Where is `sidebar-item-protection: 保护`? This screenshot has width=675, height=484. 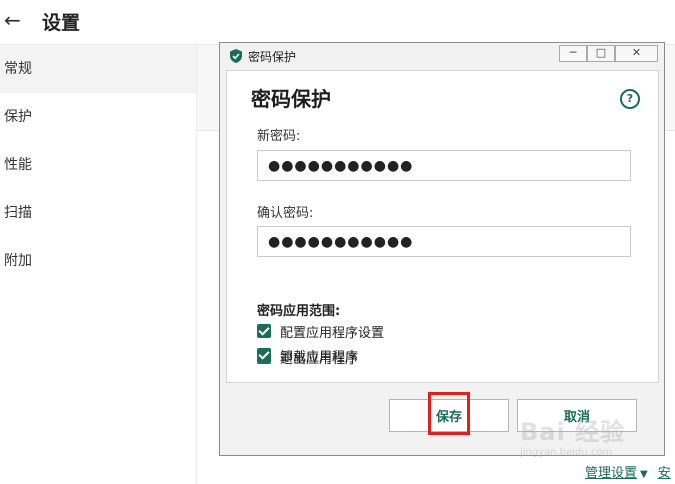 sidebar-item-protection: 保护 is located at coordinates (98, 117).